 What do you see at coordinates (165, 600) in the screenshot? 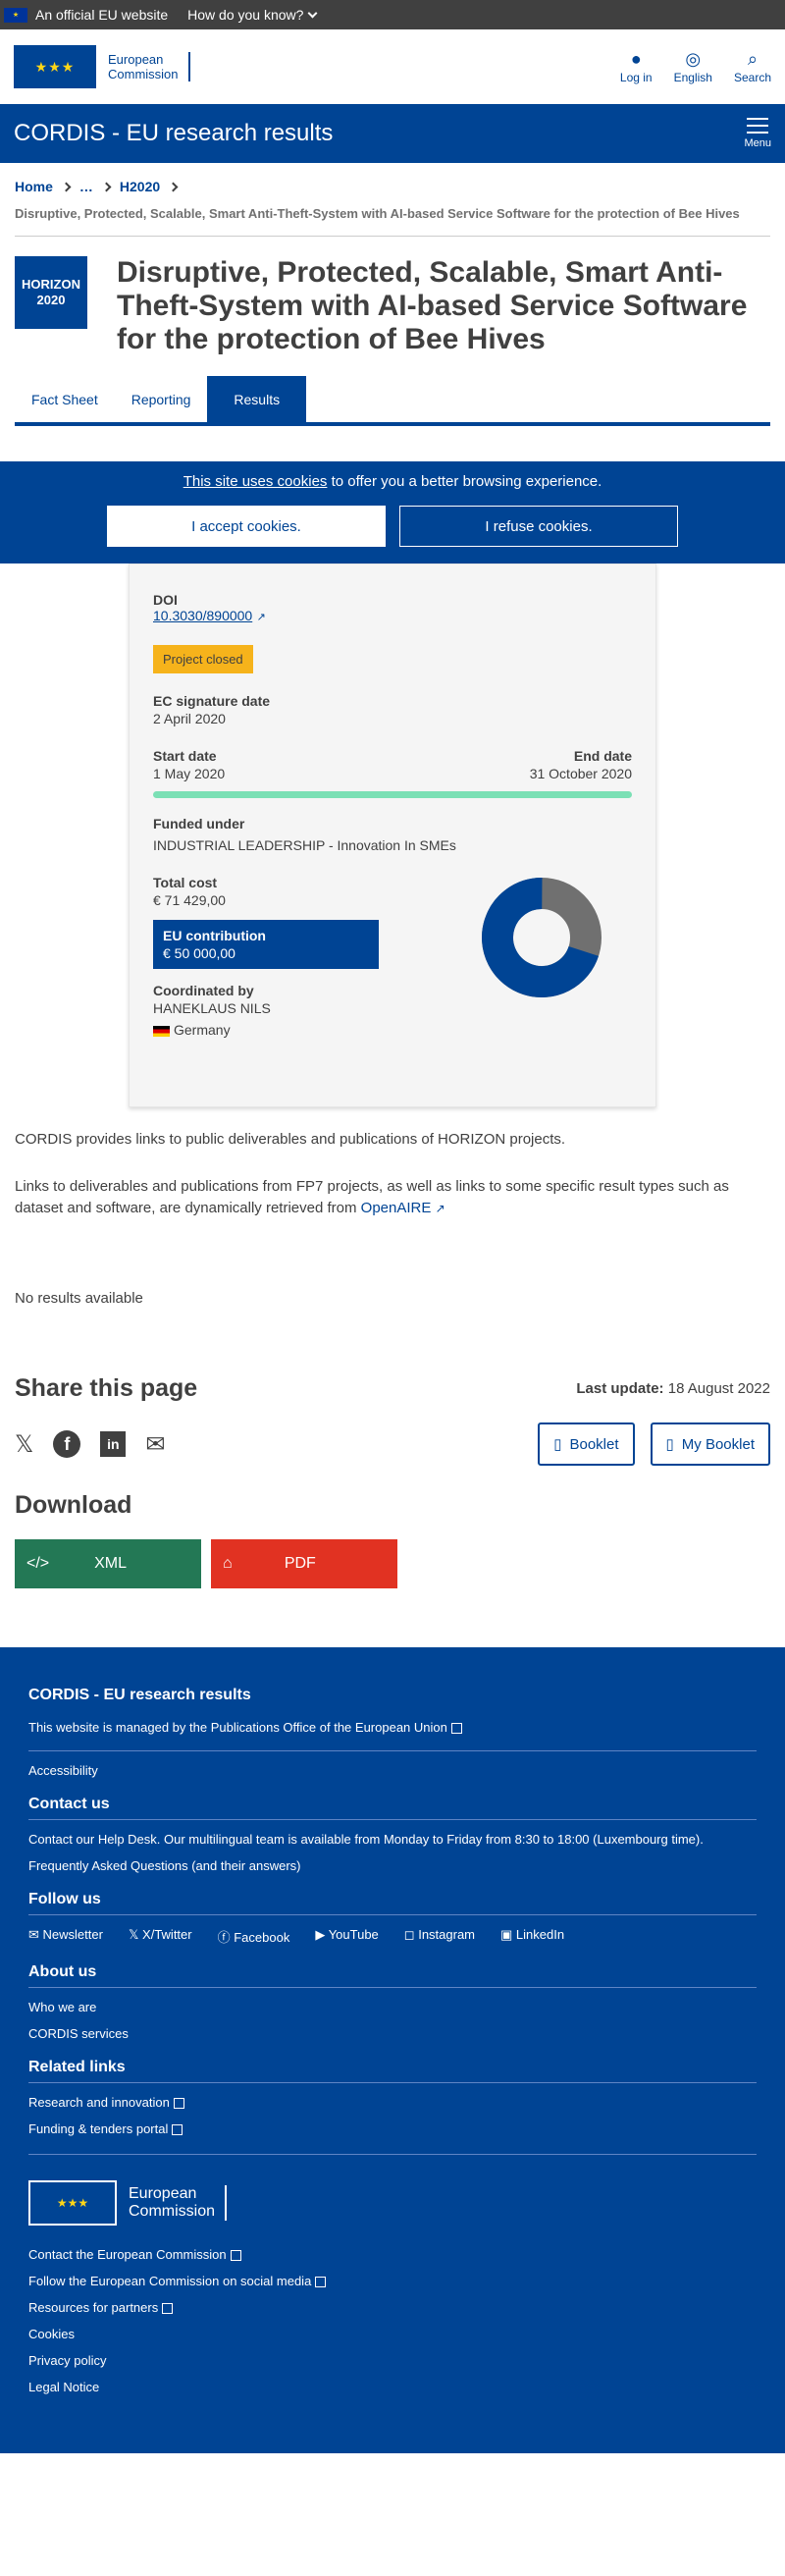
I see `doi-label: DOI` at bounding box center [165, 600].